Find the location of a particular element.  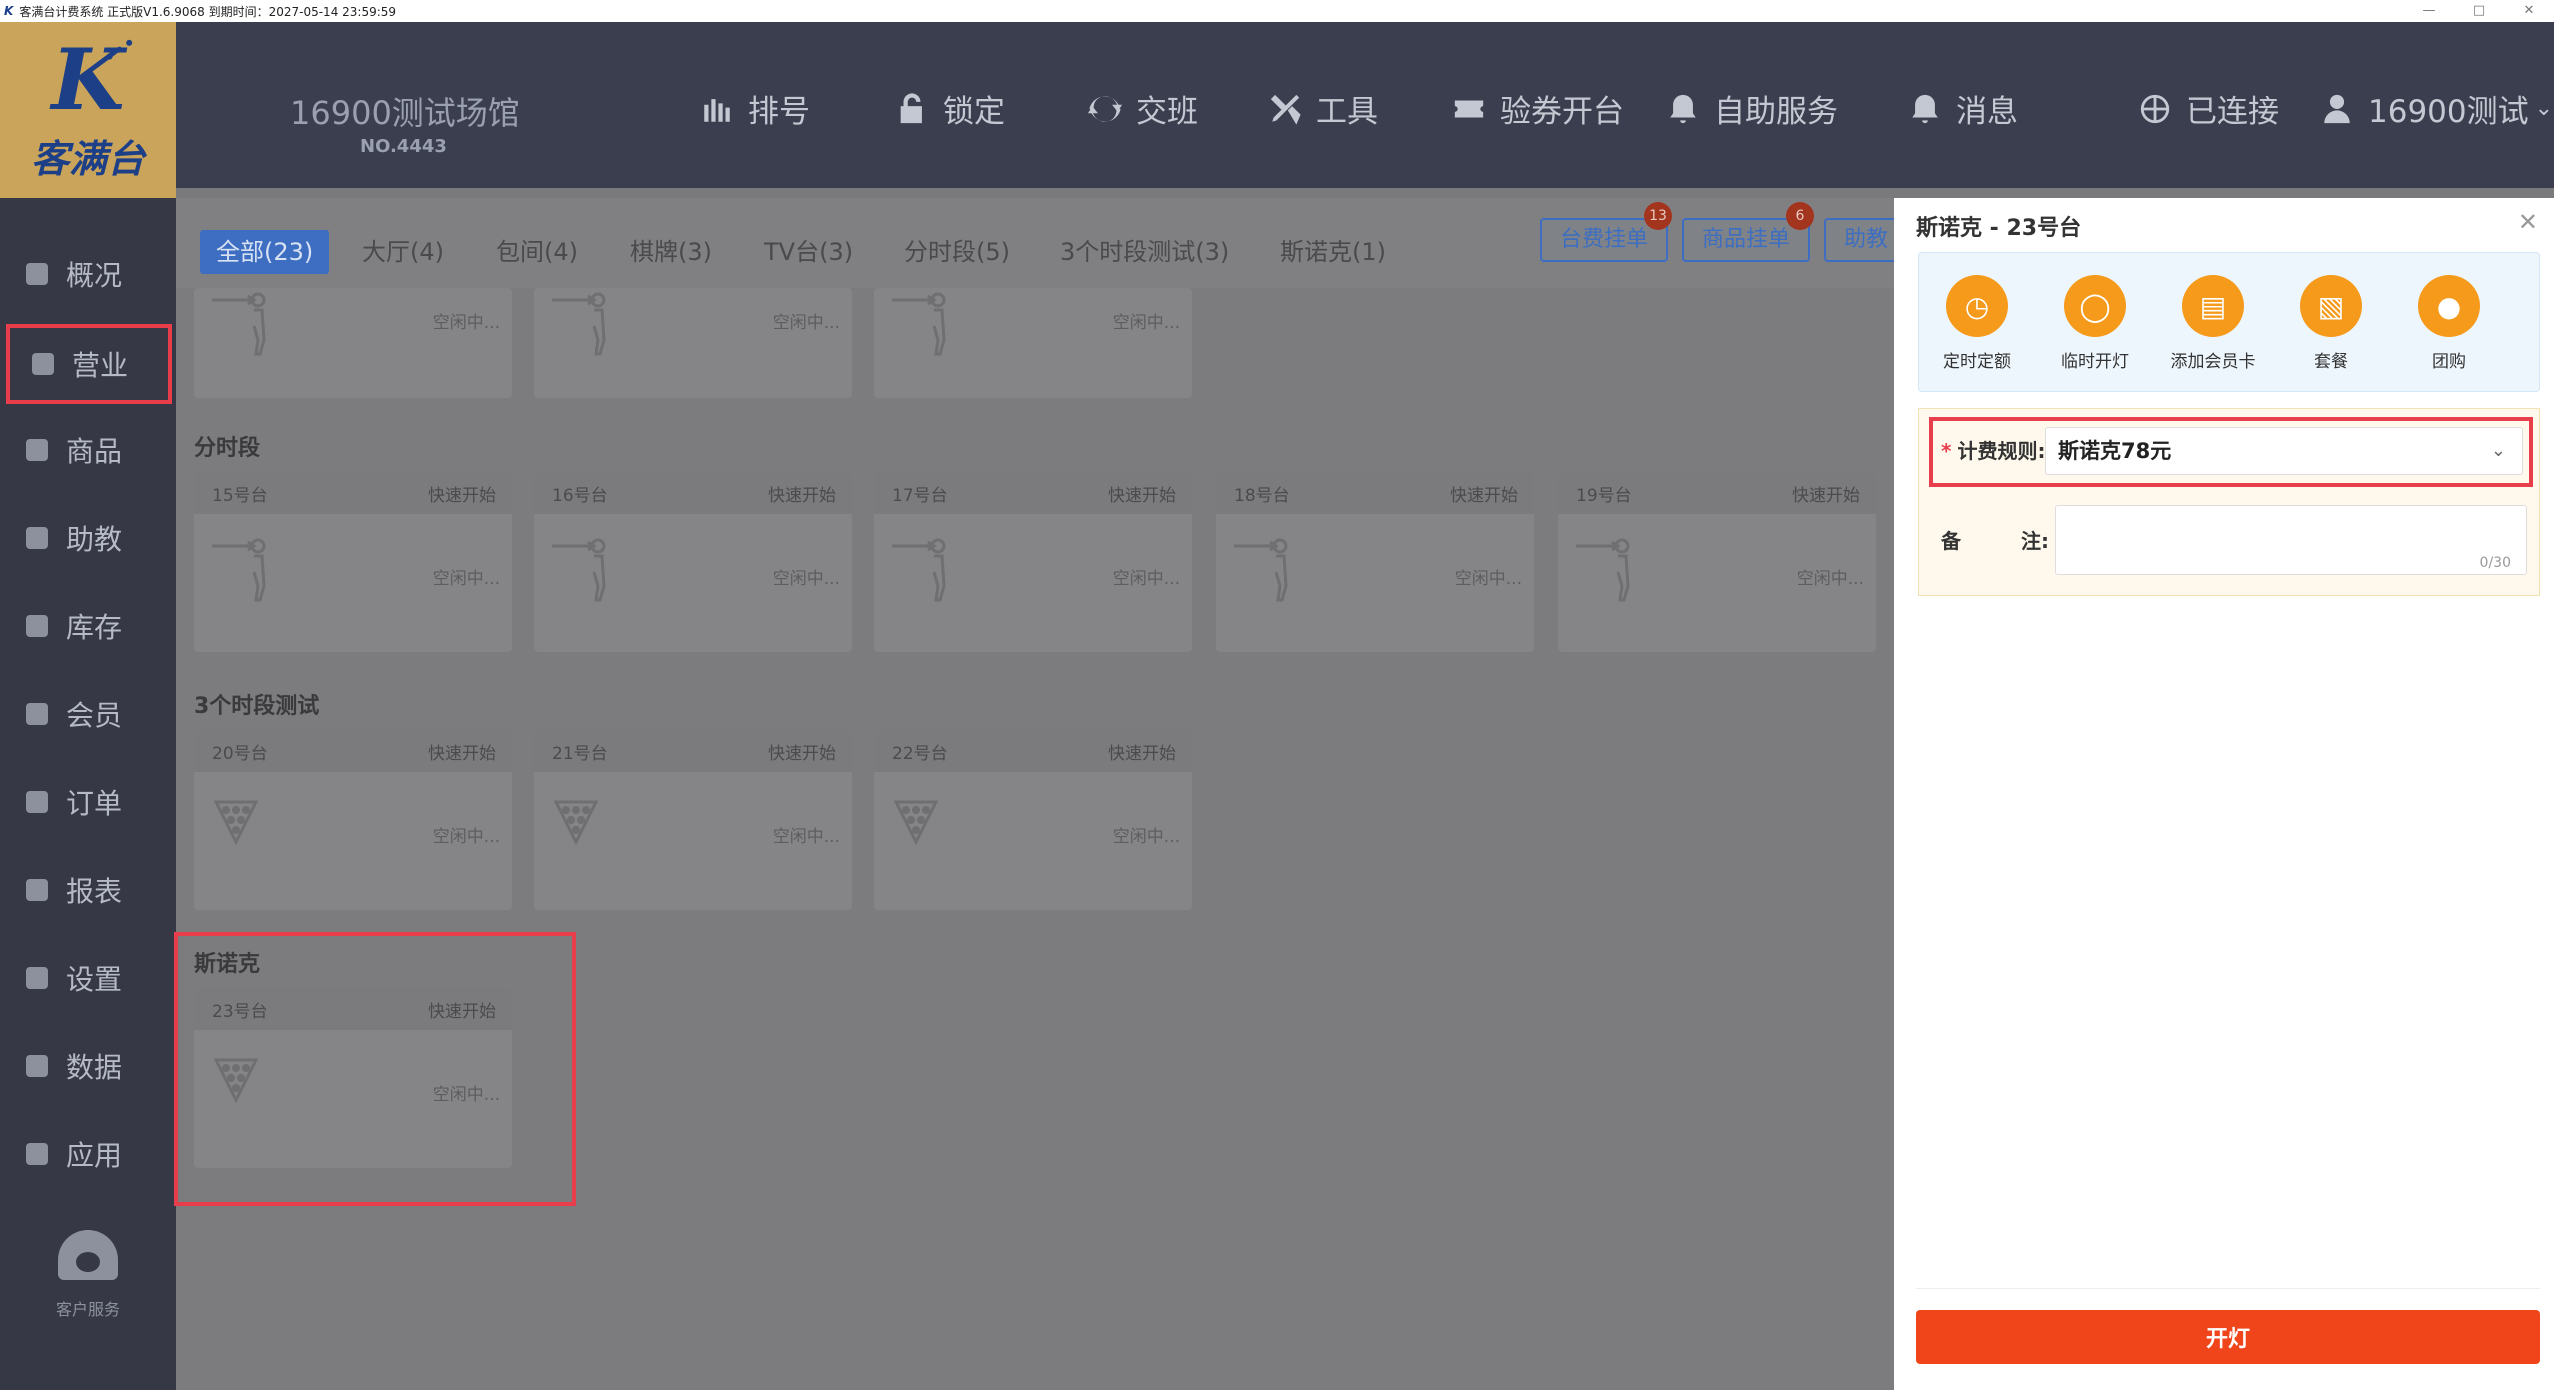

sidebar-item-inventory: 库存 is located at coordinates (88, 626).